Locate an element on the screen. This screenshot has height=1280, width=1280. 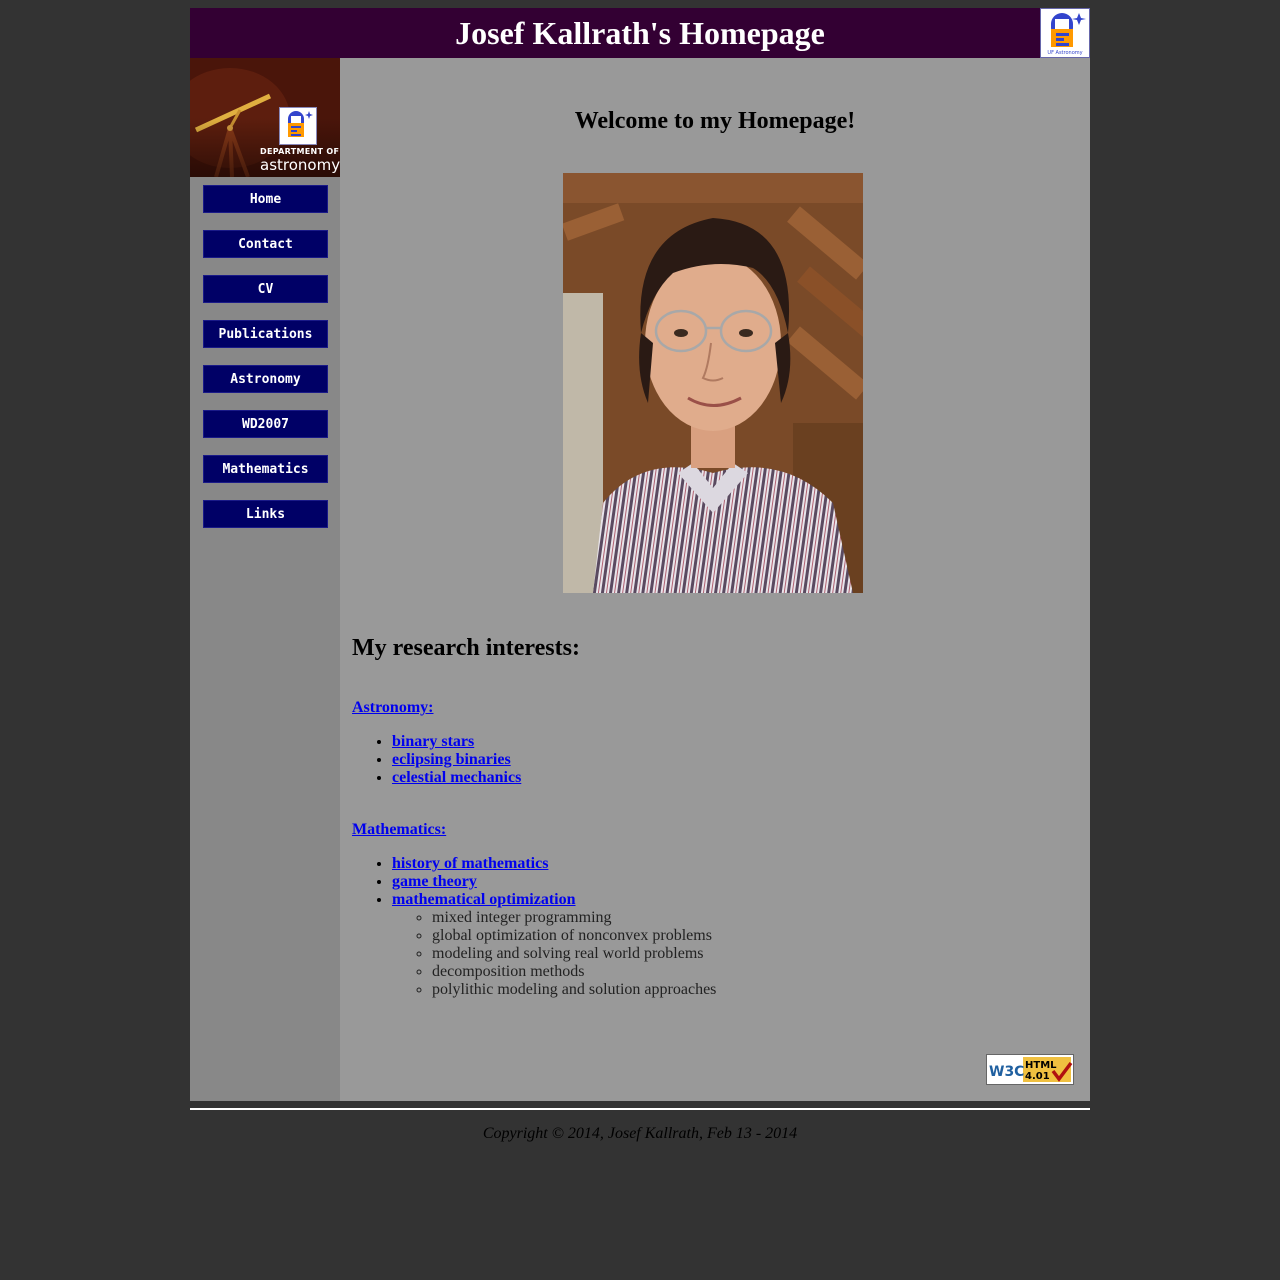
portrait-photo is located at coordinates (713, 383).